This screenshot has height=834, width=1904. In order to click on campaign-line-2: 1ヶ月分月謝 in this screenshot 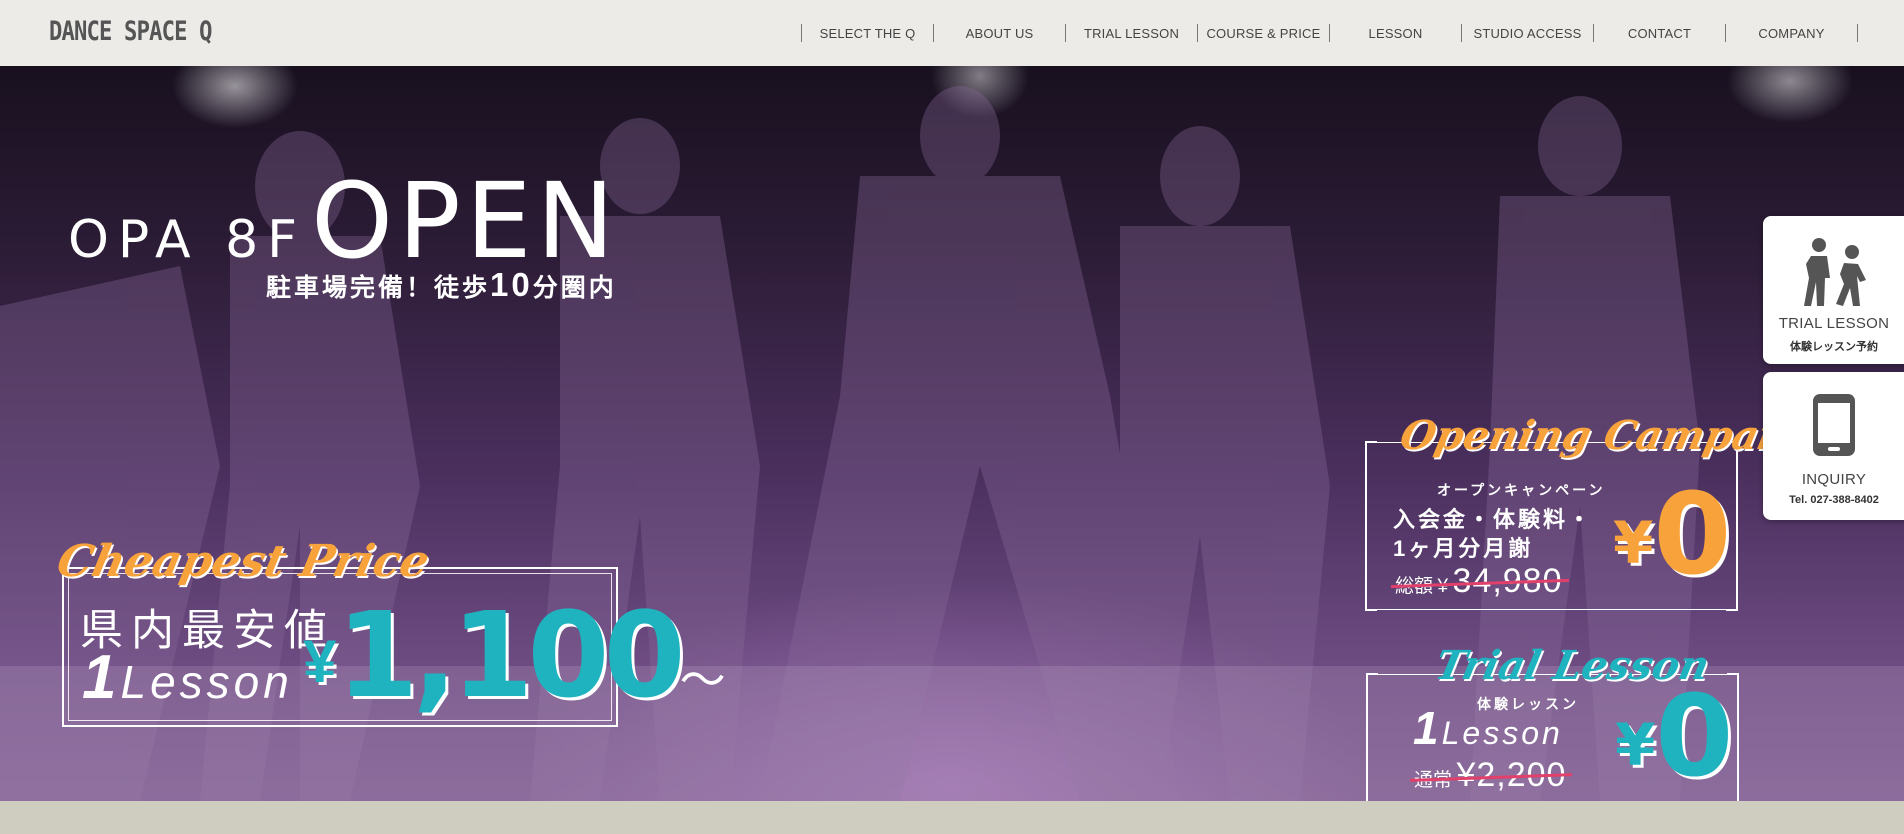, I will do `click(1463, 548)`.